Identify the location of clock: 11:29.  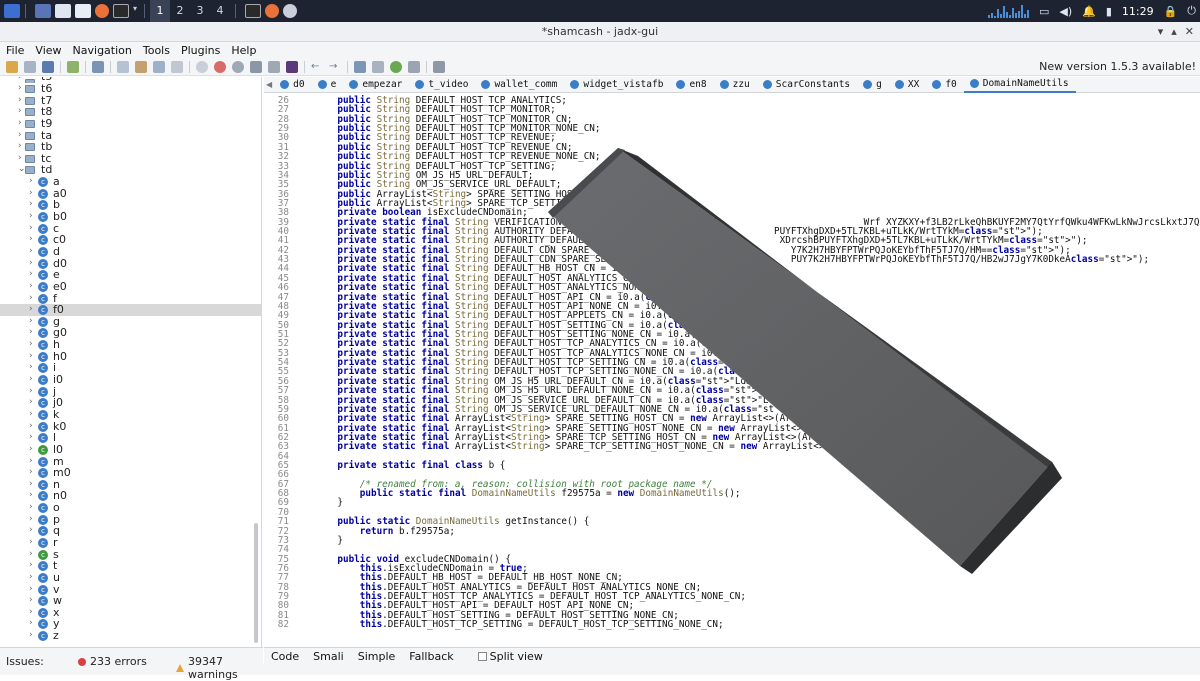
(1138, 11).